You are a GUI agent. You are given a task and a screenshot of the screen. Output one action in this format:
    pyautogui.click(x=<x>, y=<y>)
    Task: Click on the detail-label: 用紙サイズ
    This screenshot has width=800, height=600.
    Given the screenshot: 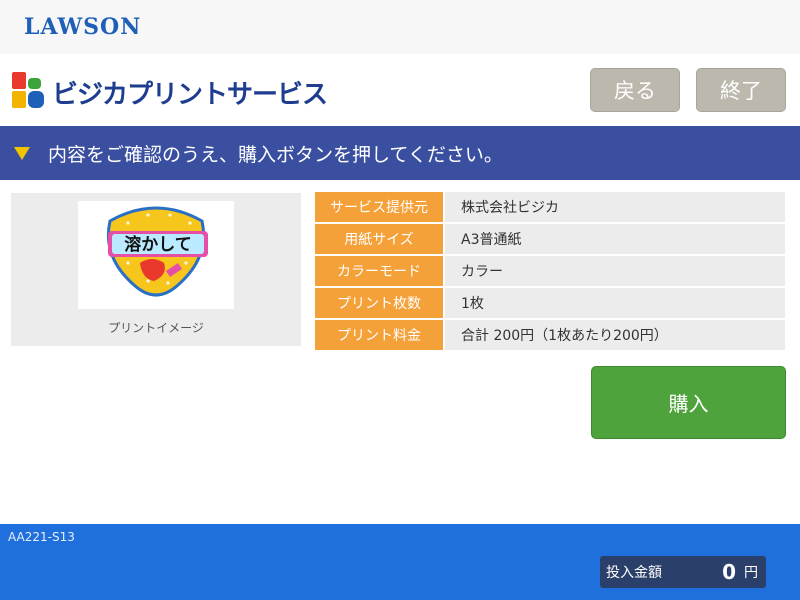 What is the action you would take?
    pyautogui.click(x=379, y=239)
    